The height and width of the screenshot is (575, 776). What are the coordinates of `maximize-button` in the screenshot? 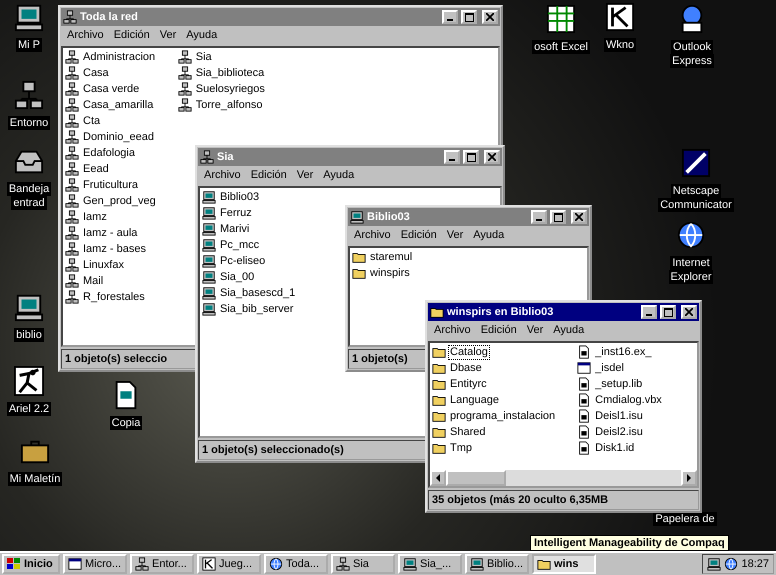 It's located at (668, 312).